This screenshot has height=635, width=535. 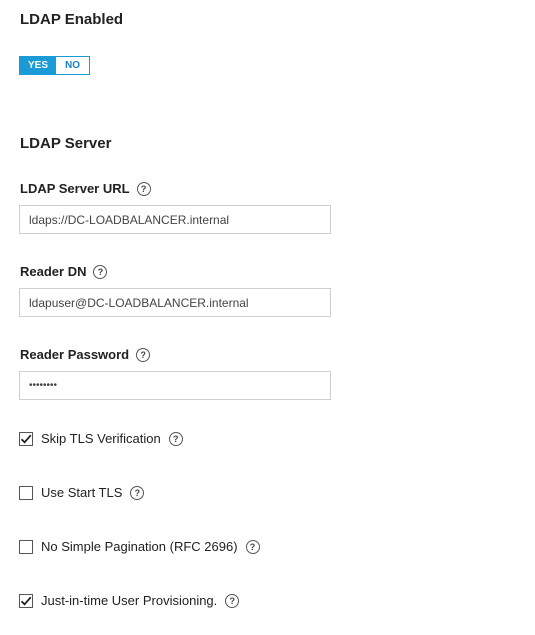 I want to click on option-label: Use Start TLS, so click(x=82, y=492).